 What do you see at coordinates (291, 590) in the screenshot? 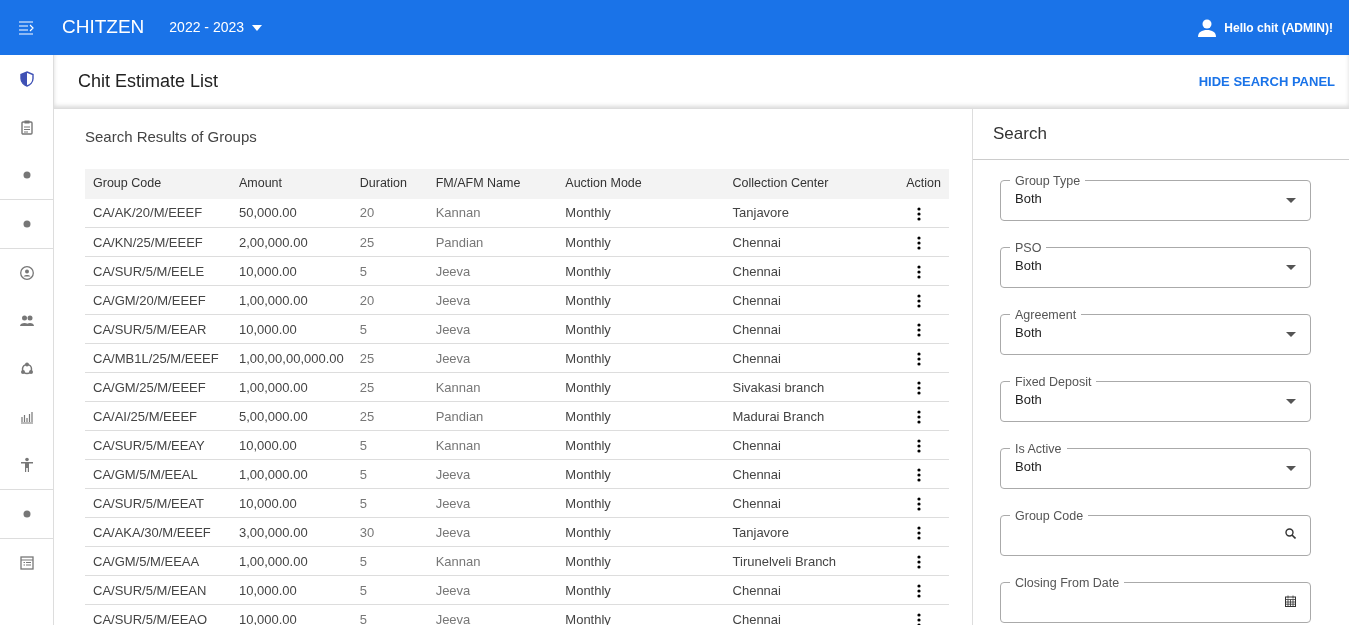
I see `table-cell: 10,000.00` at bounding box center [291, 590].